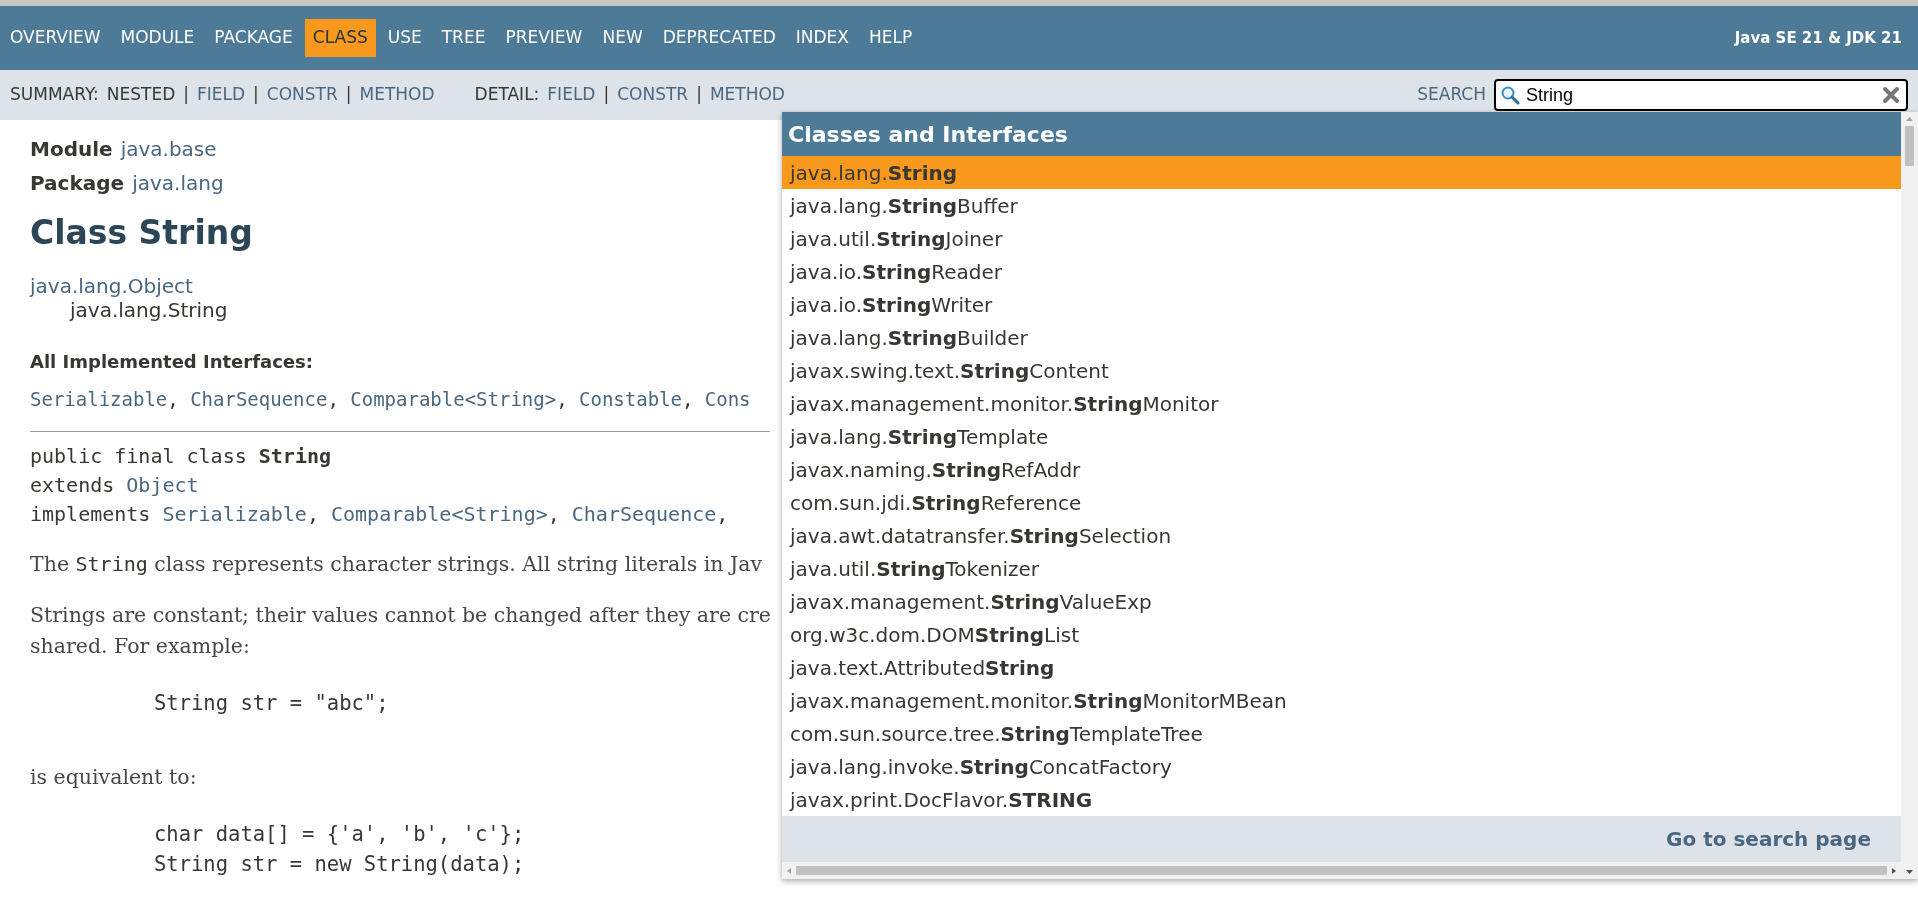  What do you see at coordinates (1341, 469) in the screenshot?
I see `search-result: javax.naming.StringRefAddr` at bounding box center [1341, 469].